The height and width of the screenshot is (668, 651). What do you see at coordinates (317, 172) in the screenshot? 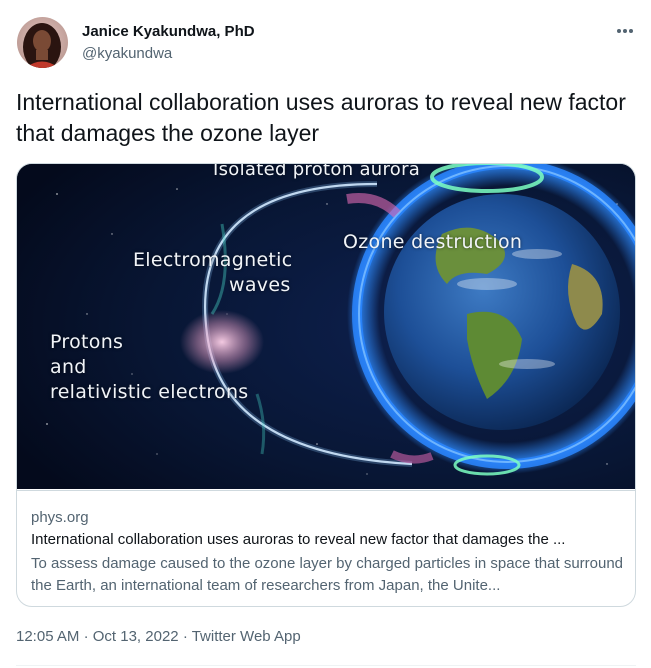
I see `label-isolated-proton-aurora: Isolated proton aurora` at bounding box center [317, 172].